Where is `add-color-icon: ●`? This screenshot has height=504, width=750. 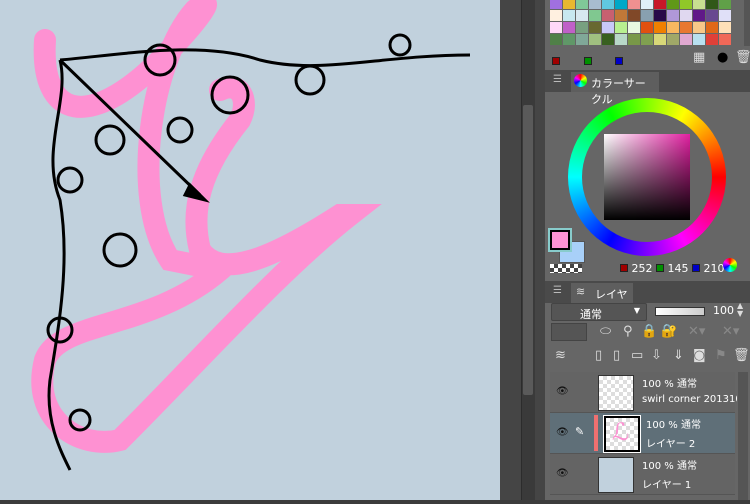
add-color-icon: ● is located at coordinates (722, 57).